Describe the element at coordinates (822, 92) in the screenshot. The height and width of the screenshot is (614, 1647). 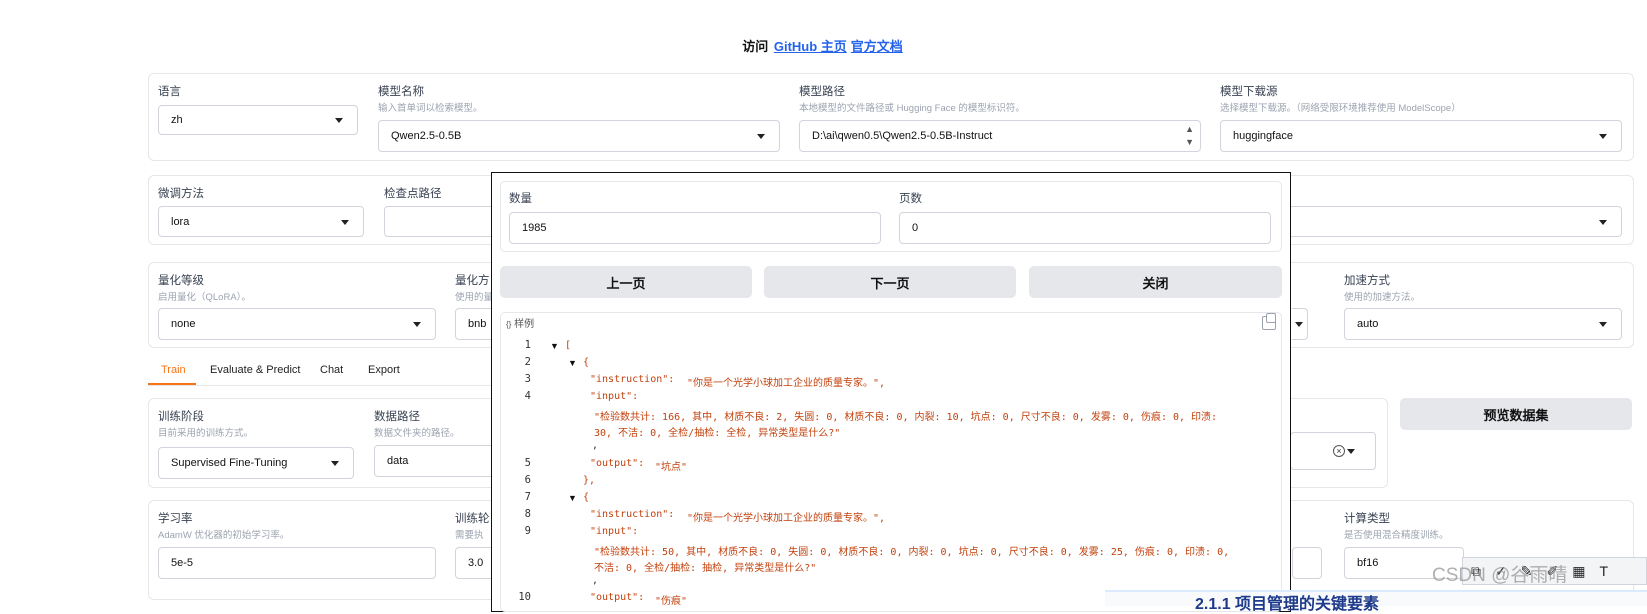
I see `model-path-label: 模型路径` at that location.